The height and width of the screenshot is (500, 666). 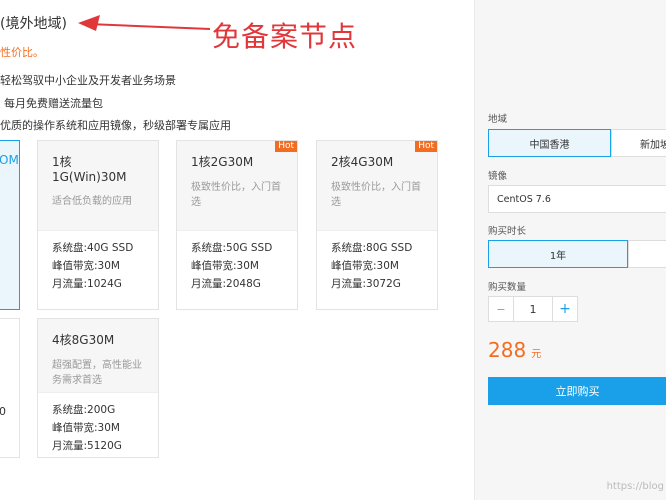 What do you see at coordinates (92, 201) in the screenshot?
I see `plan-desc: 适合低负载的应用` at bounding box center [92, 201].